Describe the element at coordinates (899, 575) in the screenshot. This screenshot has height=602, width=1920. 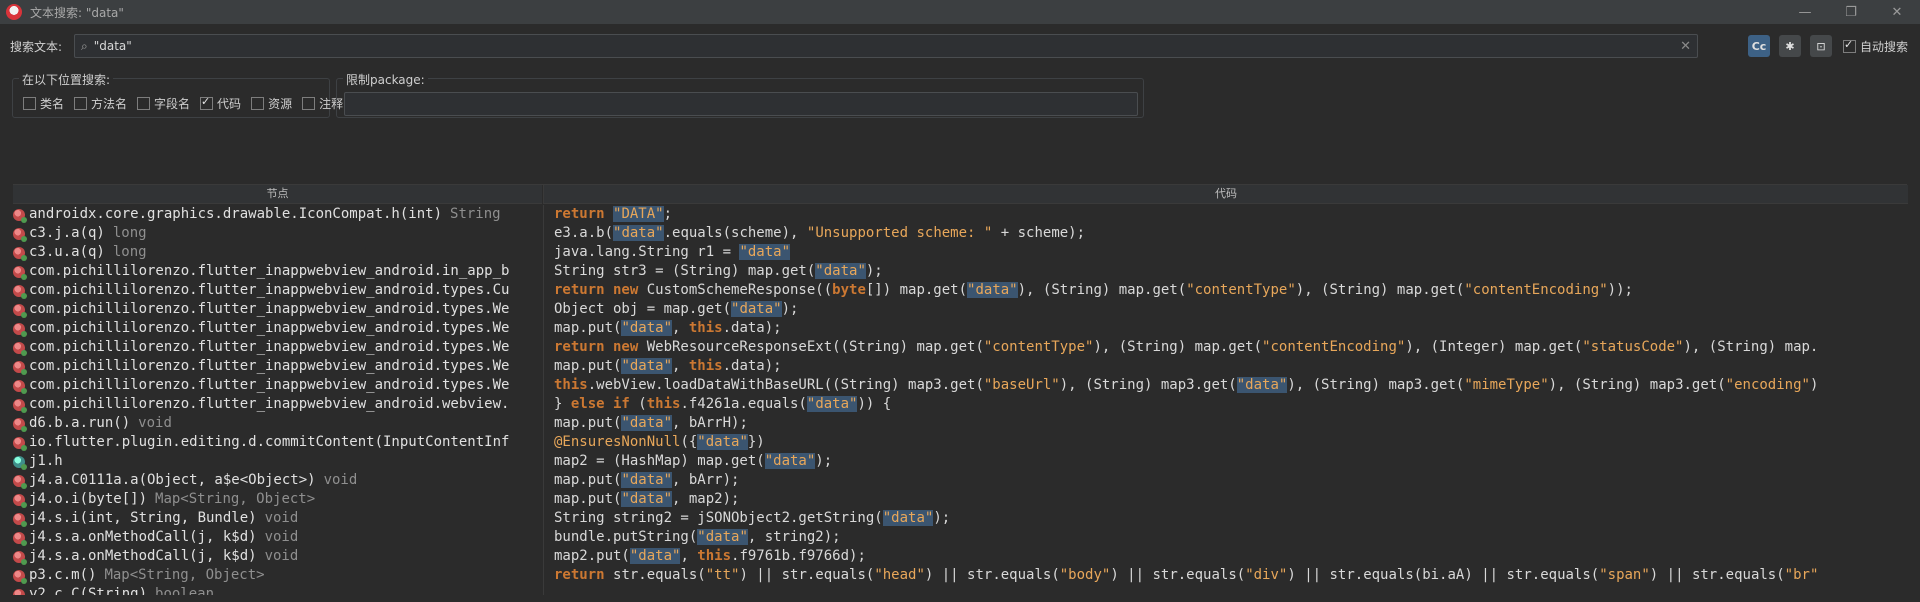
I see `code-token: "head"` at that location.